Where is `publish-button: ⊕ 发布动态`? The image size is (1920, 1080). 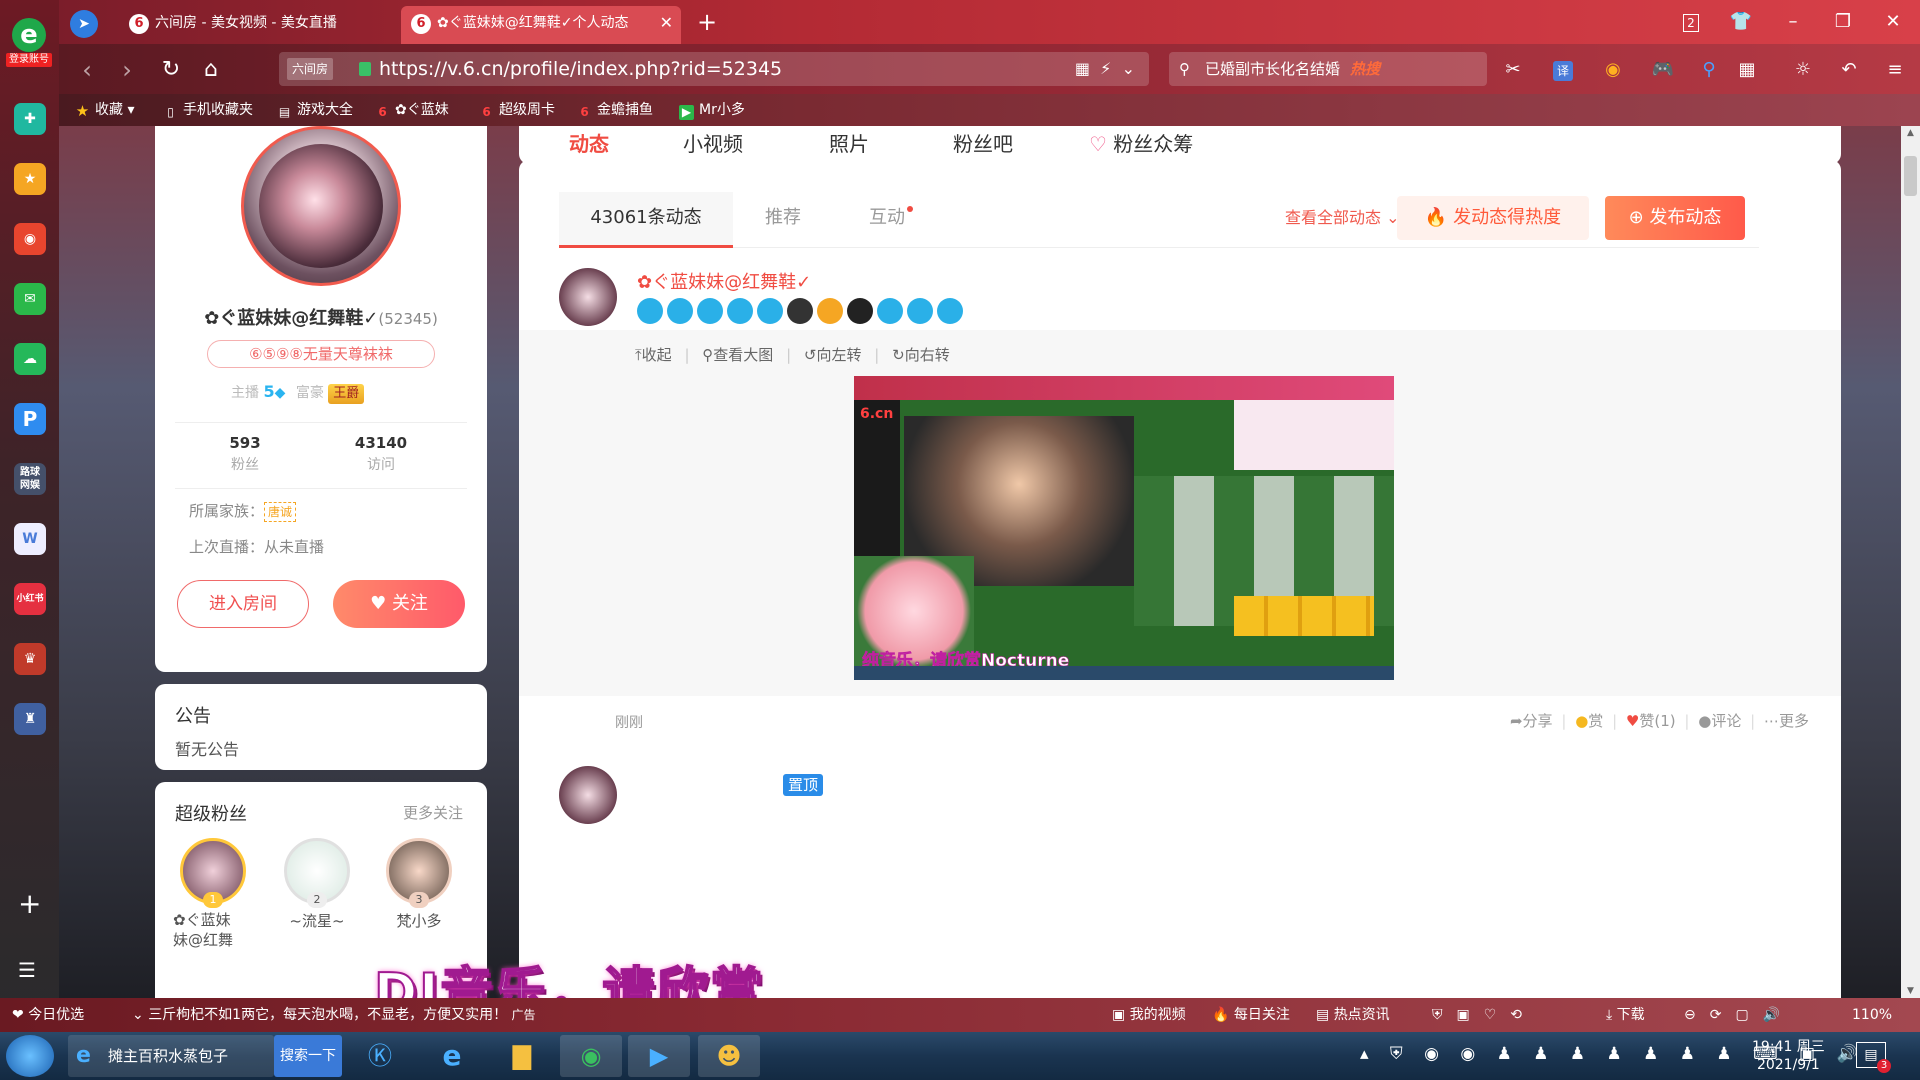
publish-button: ⊕ 发布动态 is located at coordinates (1675, 218).